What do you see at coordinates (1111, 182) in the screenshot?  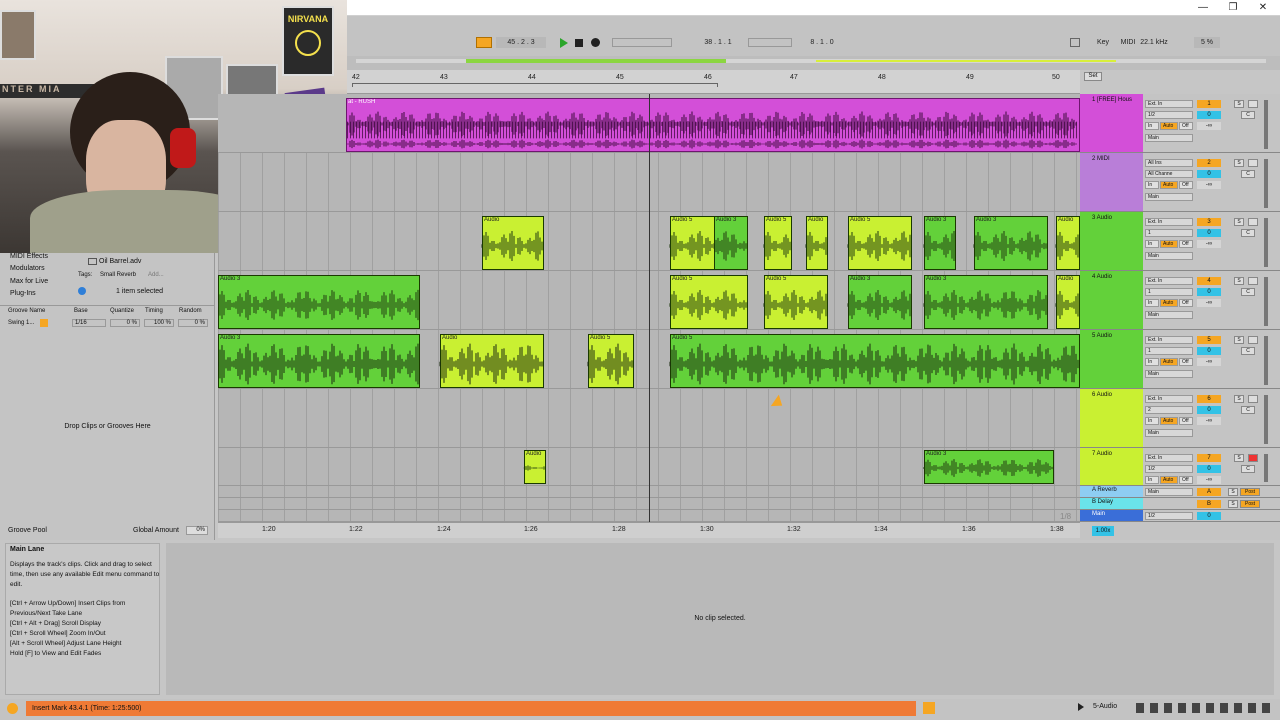 I see `track-name: 2 MIDI` at bounding box center [1111, 182].